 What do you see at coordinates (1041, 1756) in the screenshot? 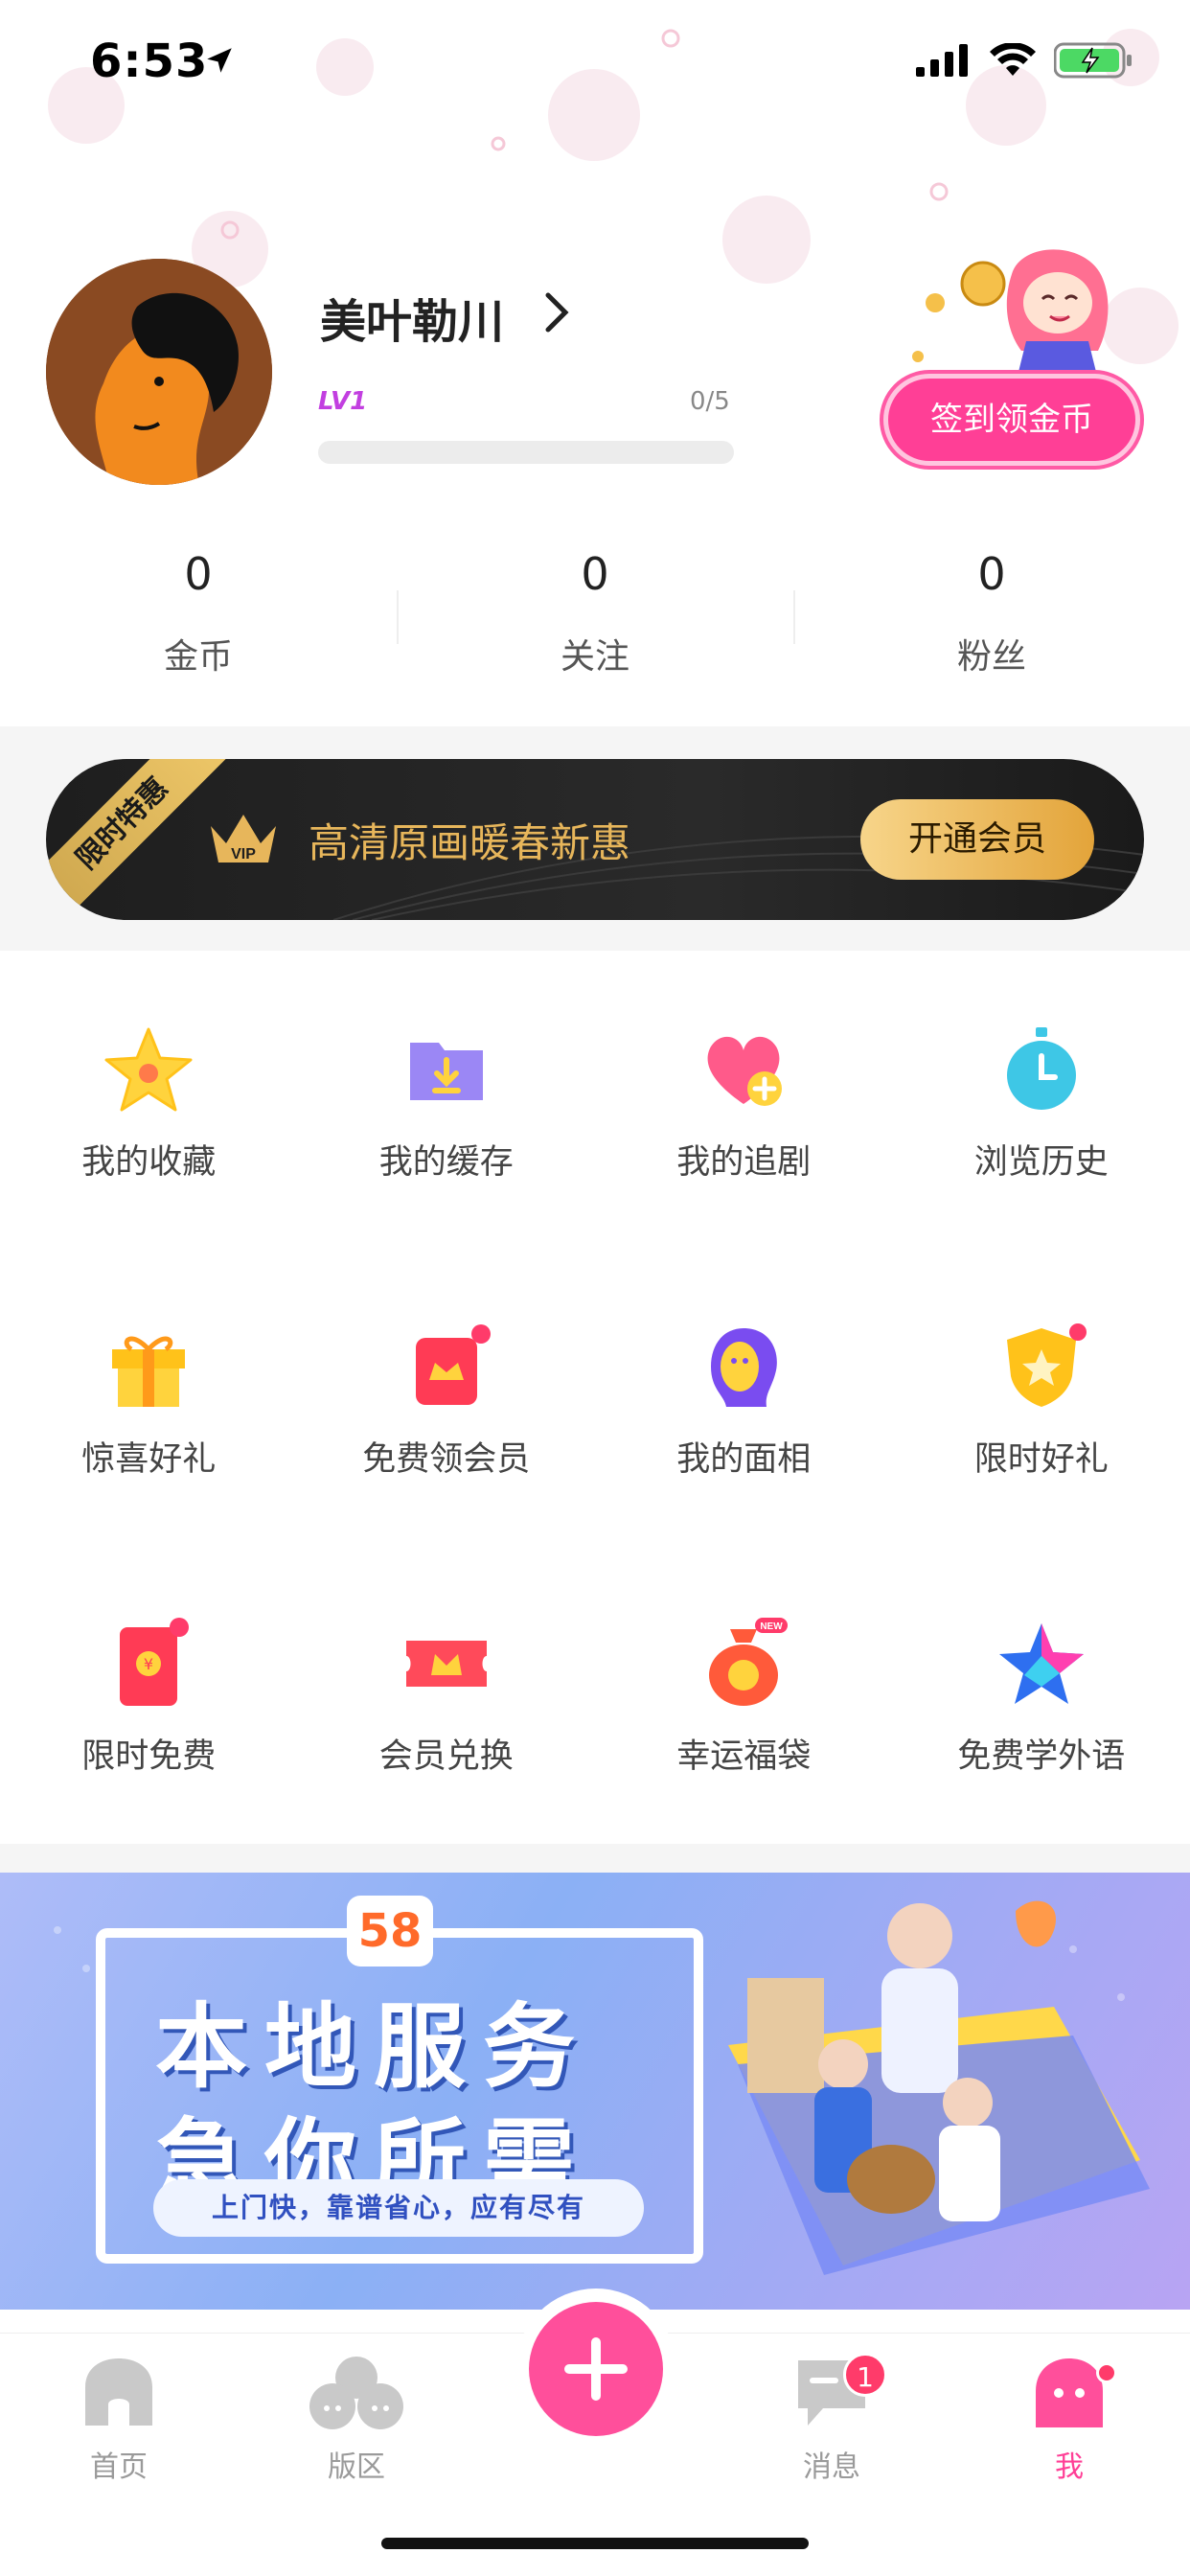
I see `grid-item-label: 免费学外语` at bounding box center [1041, 1756].